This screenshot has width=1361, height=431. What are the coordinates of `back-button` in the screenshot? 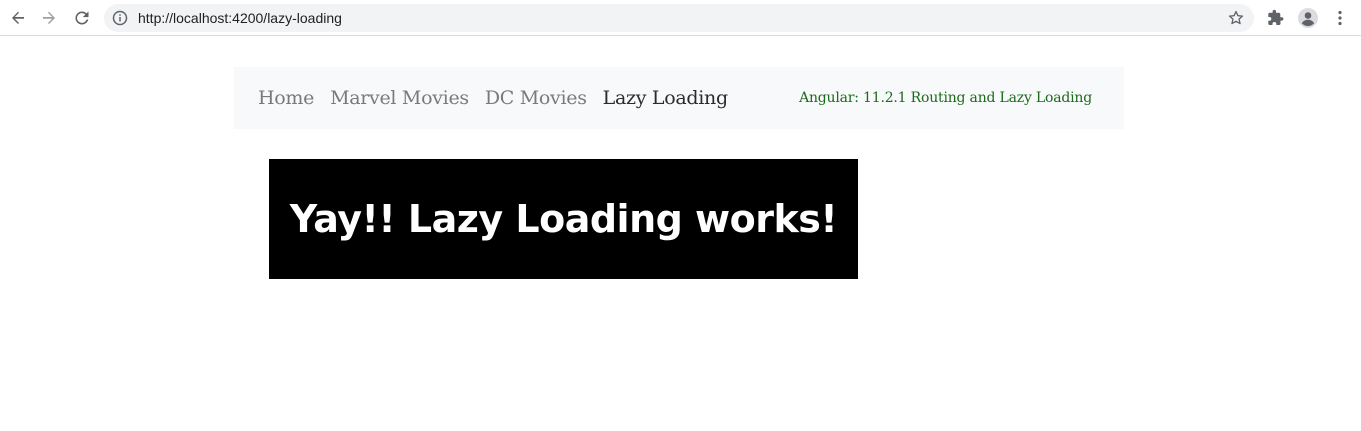 It's located at (18, 18).